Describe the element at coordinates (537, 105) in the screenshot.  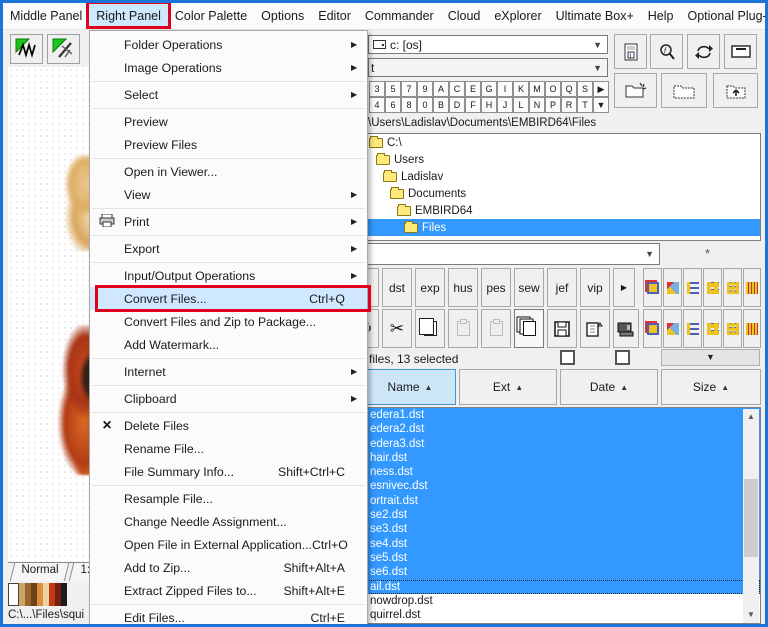
I see `letter-cell: N` at that location.